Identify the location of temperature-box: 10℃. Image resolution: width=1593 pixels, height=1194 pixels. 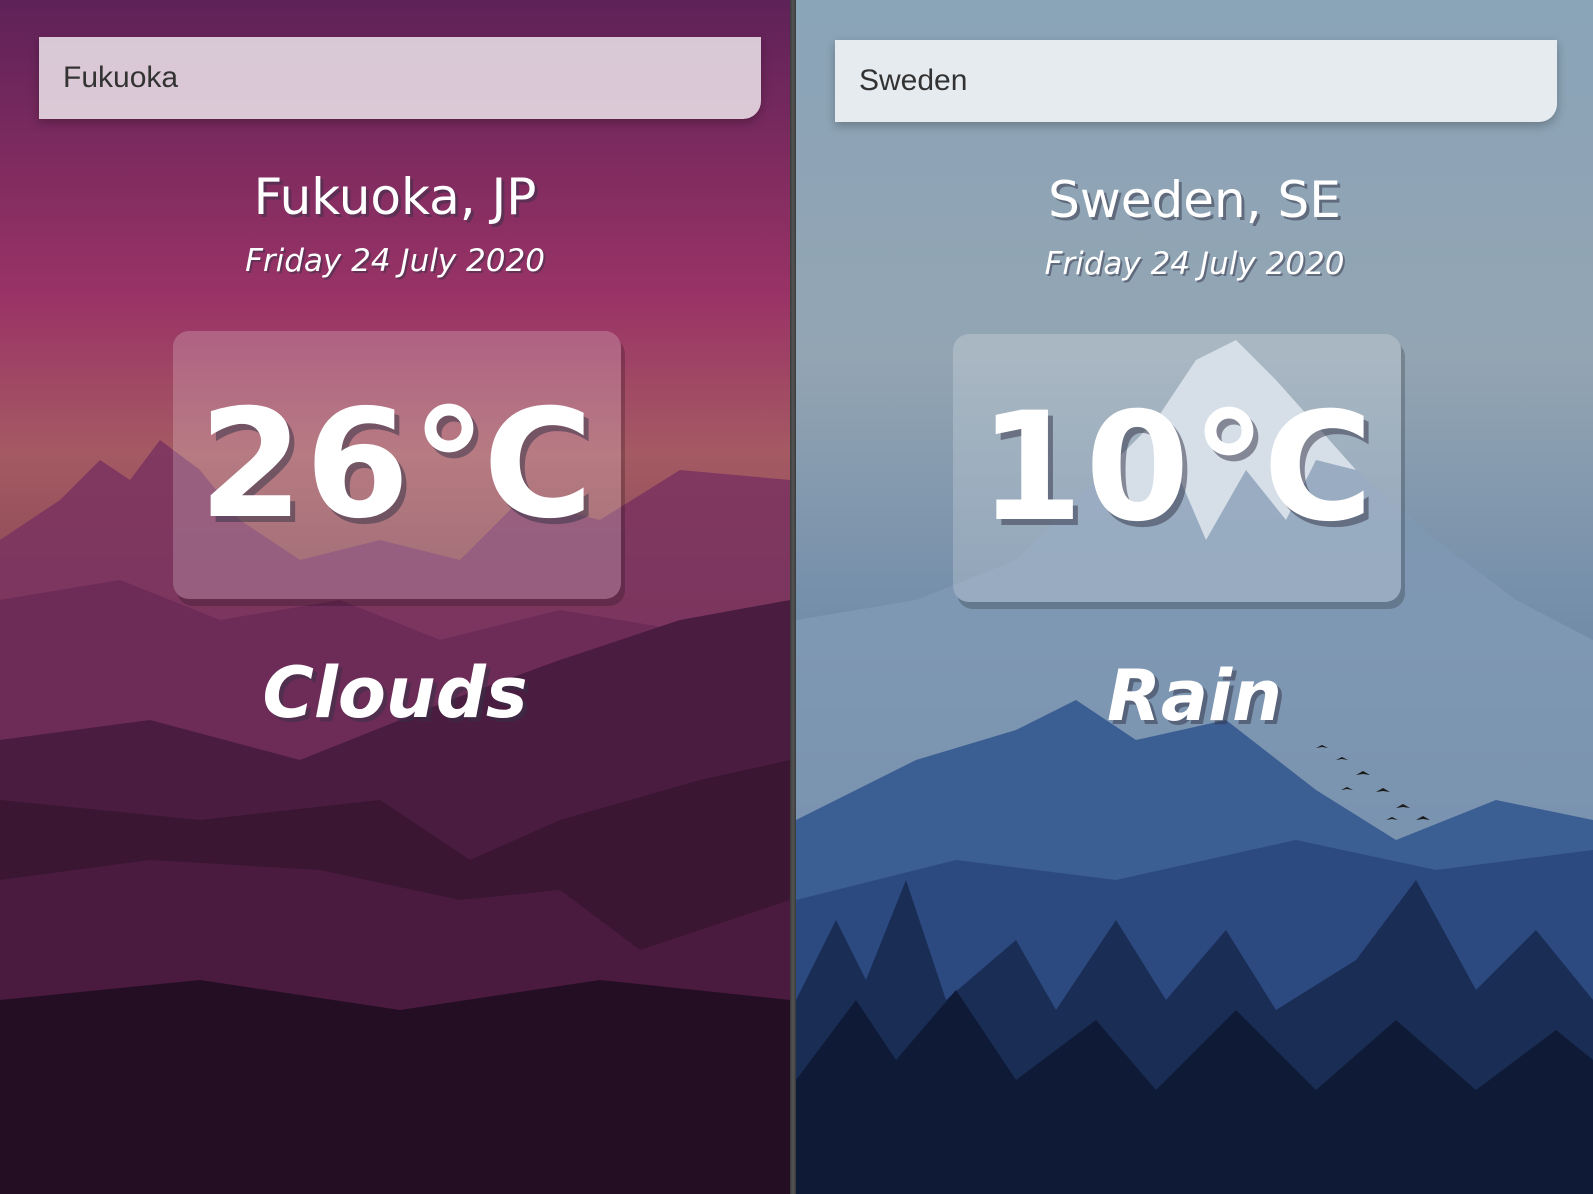
(1177, 468).